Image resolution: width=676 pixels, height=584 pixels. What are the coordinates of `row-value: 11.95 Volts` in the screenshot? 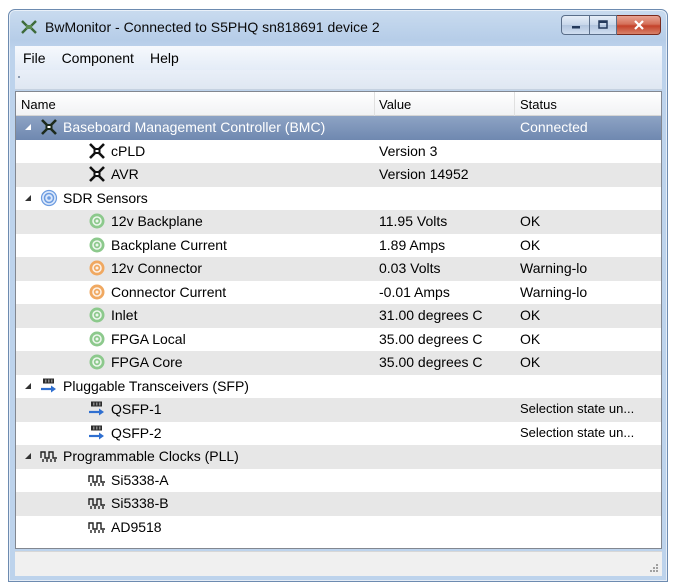 It's located at (413, 221).